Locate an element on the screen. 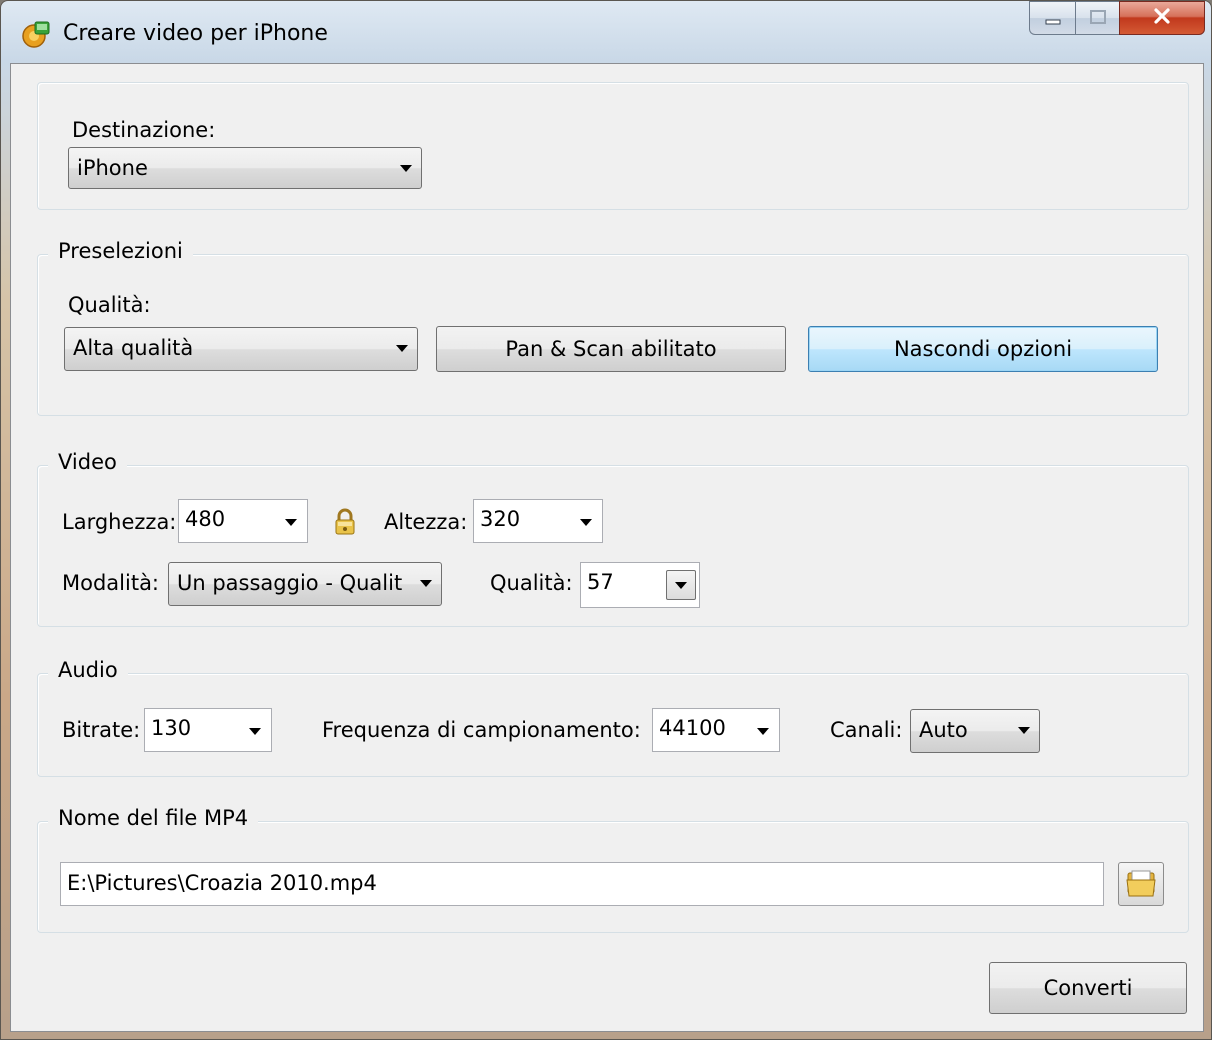  width-combo: 480 is located at coordinates (243, 521).